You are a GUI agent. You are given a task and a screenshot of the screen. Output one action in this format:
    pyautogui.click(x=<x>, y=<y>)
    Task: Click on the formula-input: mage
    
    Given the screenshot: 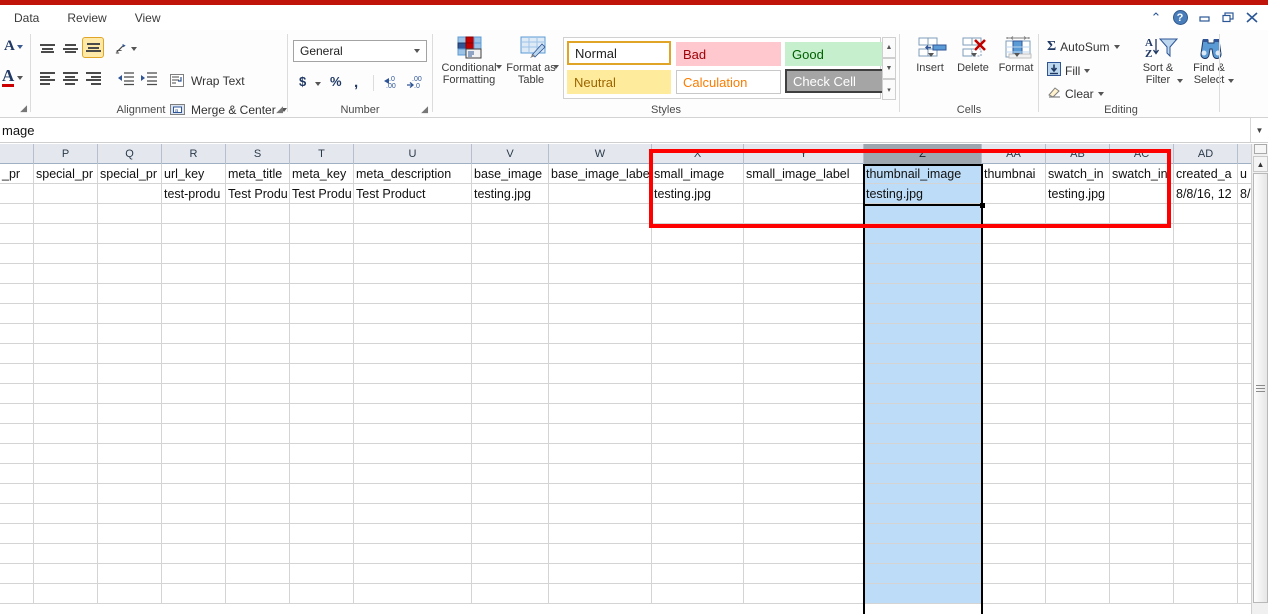 What is the action you would take?
    pyautogui.click(x=625, y=130)
    